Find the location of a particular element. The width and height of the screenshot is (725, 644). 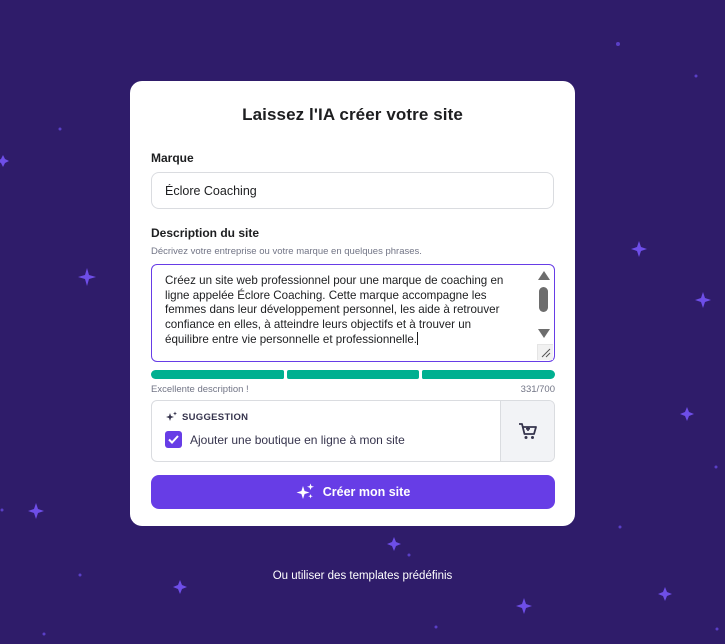

add-store-label: Ajouter une boutique en ligne à mon site is located at coordinates (297, 439).